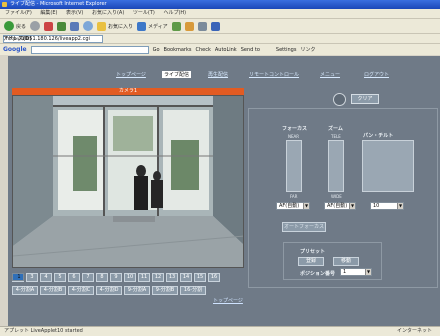 The height and width of the screenshot is (336, 440). Describe the element at coordinates (32, 277) in the screenshot. I see `camera-button: 3` at that location.